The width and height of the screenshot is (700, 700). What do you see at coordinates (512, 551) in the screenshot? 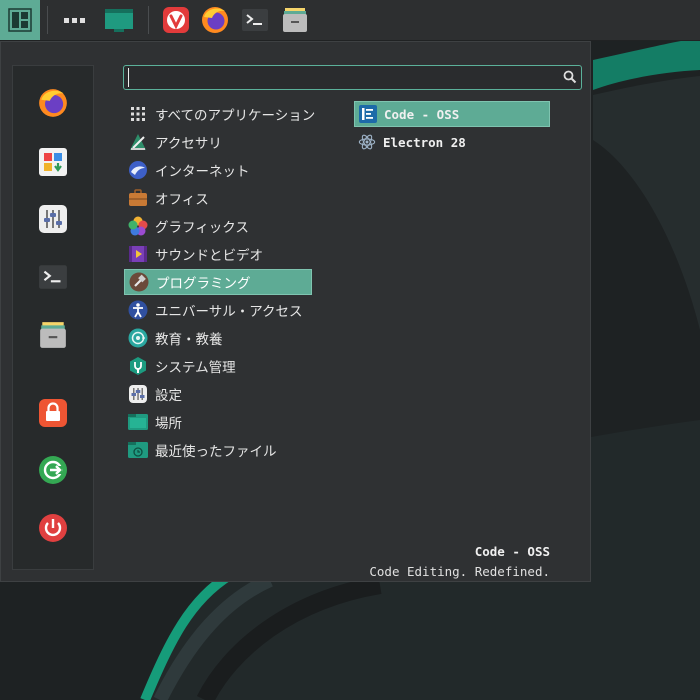
I see `app-description-title: Code - OSS` at bounding box center [512, 551].